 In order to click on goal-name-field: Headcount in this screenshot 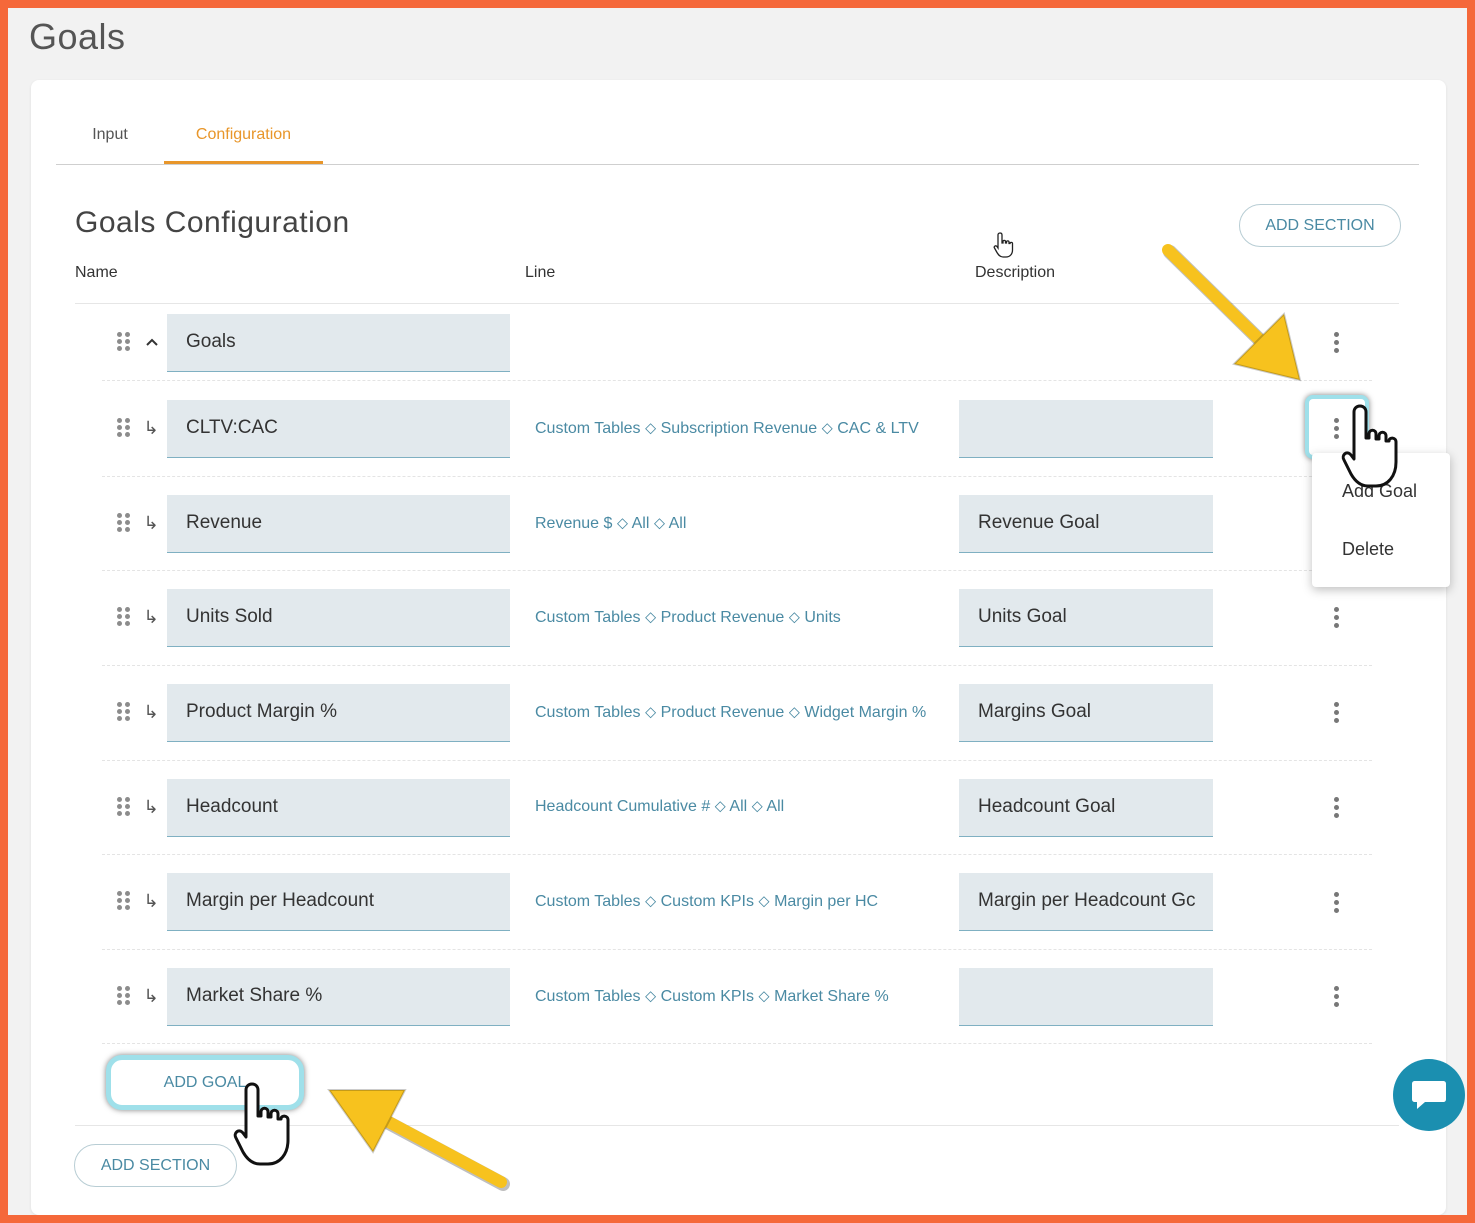, I will do `click(338, 808)`.